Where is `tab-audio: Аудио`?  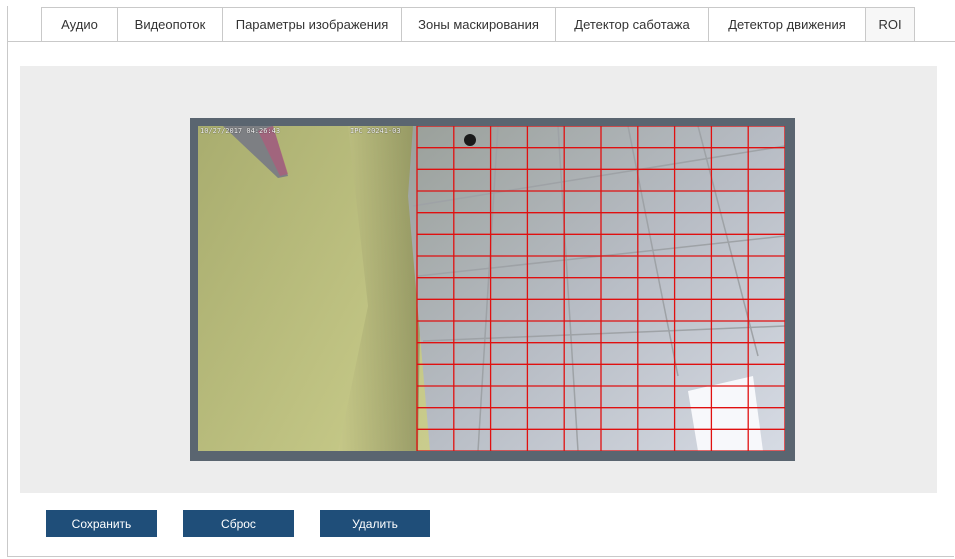
tab-audio: Аудио is located at coordinates (79, 24).